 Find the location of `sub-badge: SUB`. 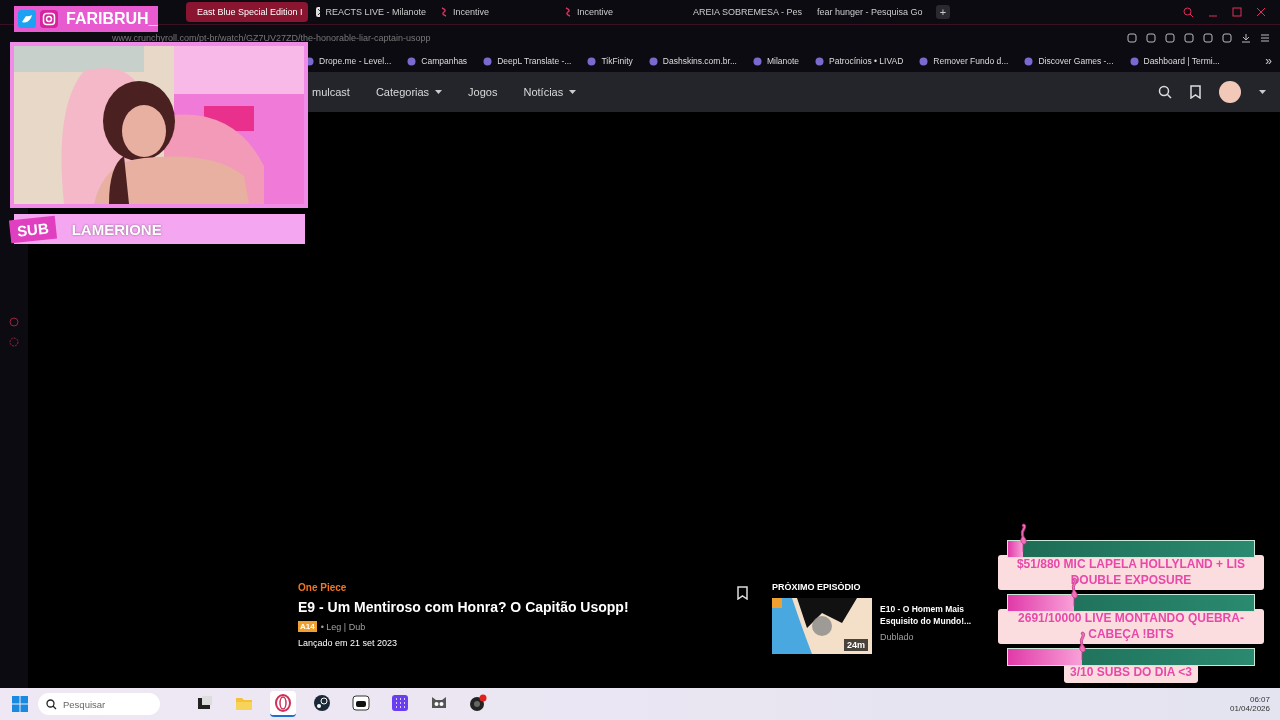

sub-badge: SUB is located at coordinates (32, 229).